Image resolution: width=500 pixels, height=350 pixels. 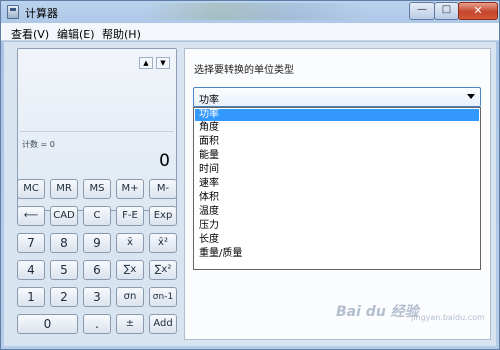 What do you see at coordinates (337, 198) in the screenshot?
I see `option-volume: 体积` at bounding box center [337, 198].